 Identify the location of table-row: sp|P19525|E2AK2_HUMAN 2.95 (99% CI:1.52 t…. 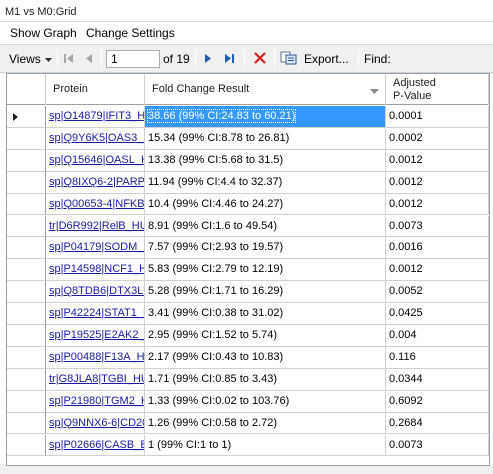
(248, 336).